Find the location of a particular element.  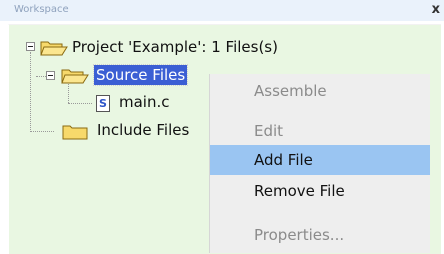

workspace-titlebar: Workspace x is located at coordinates (222, 10).